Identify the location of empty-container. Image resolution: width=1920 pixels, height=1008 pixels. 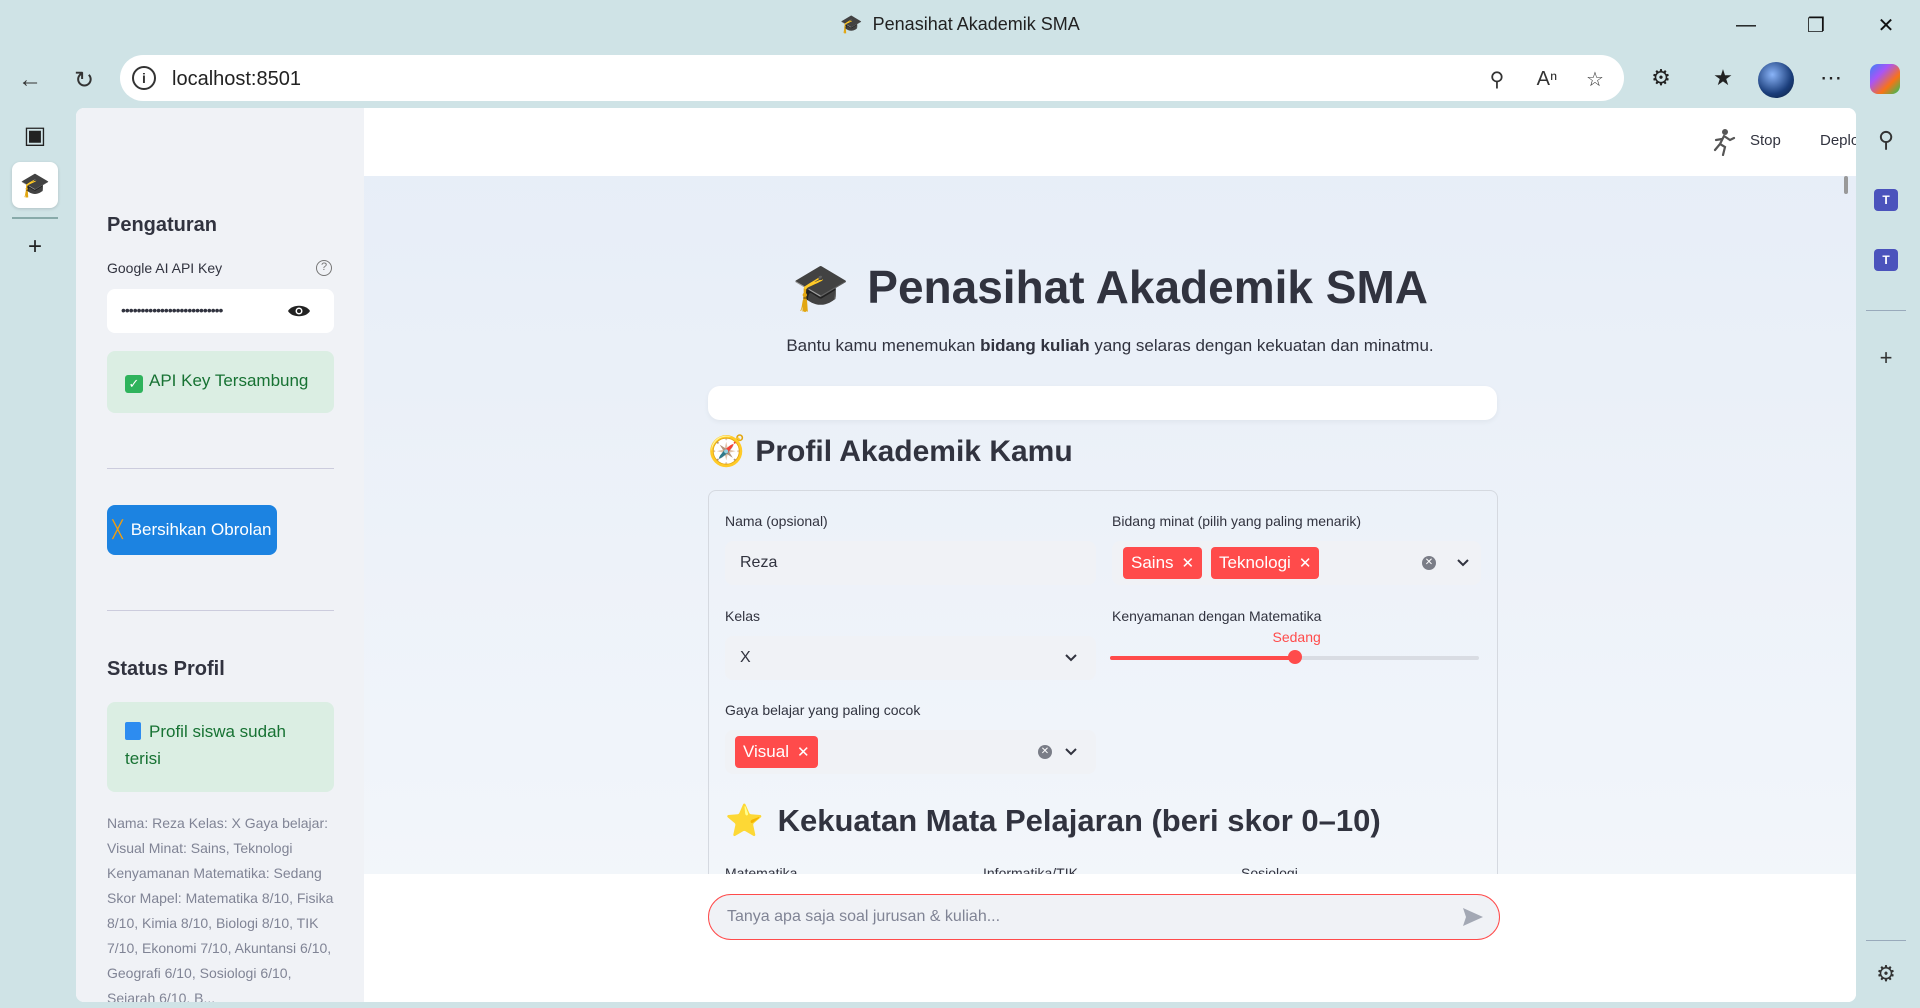
(1102, 403).